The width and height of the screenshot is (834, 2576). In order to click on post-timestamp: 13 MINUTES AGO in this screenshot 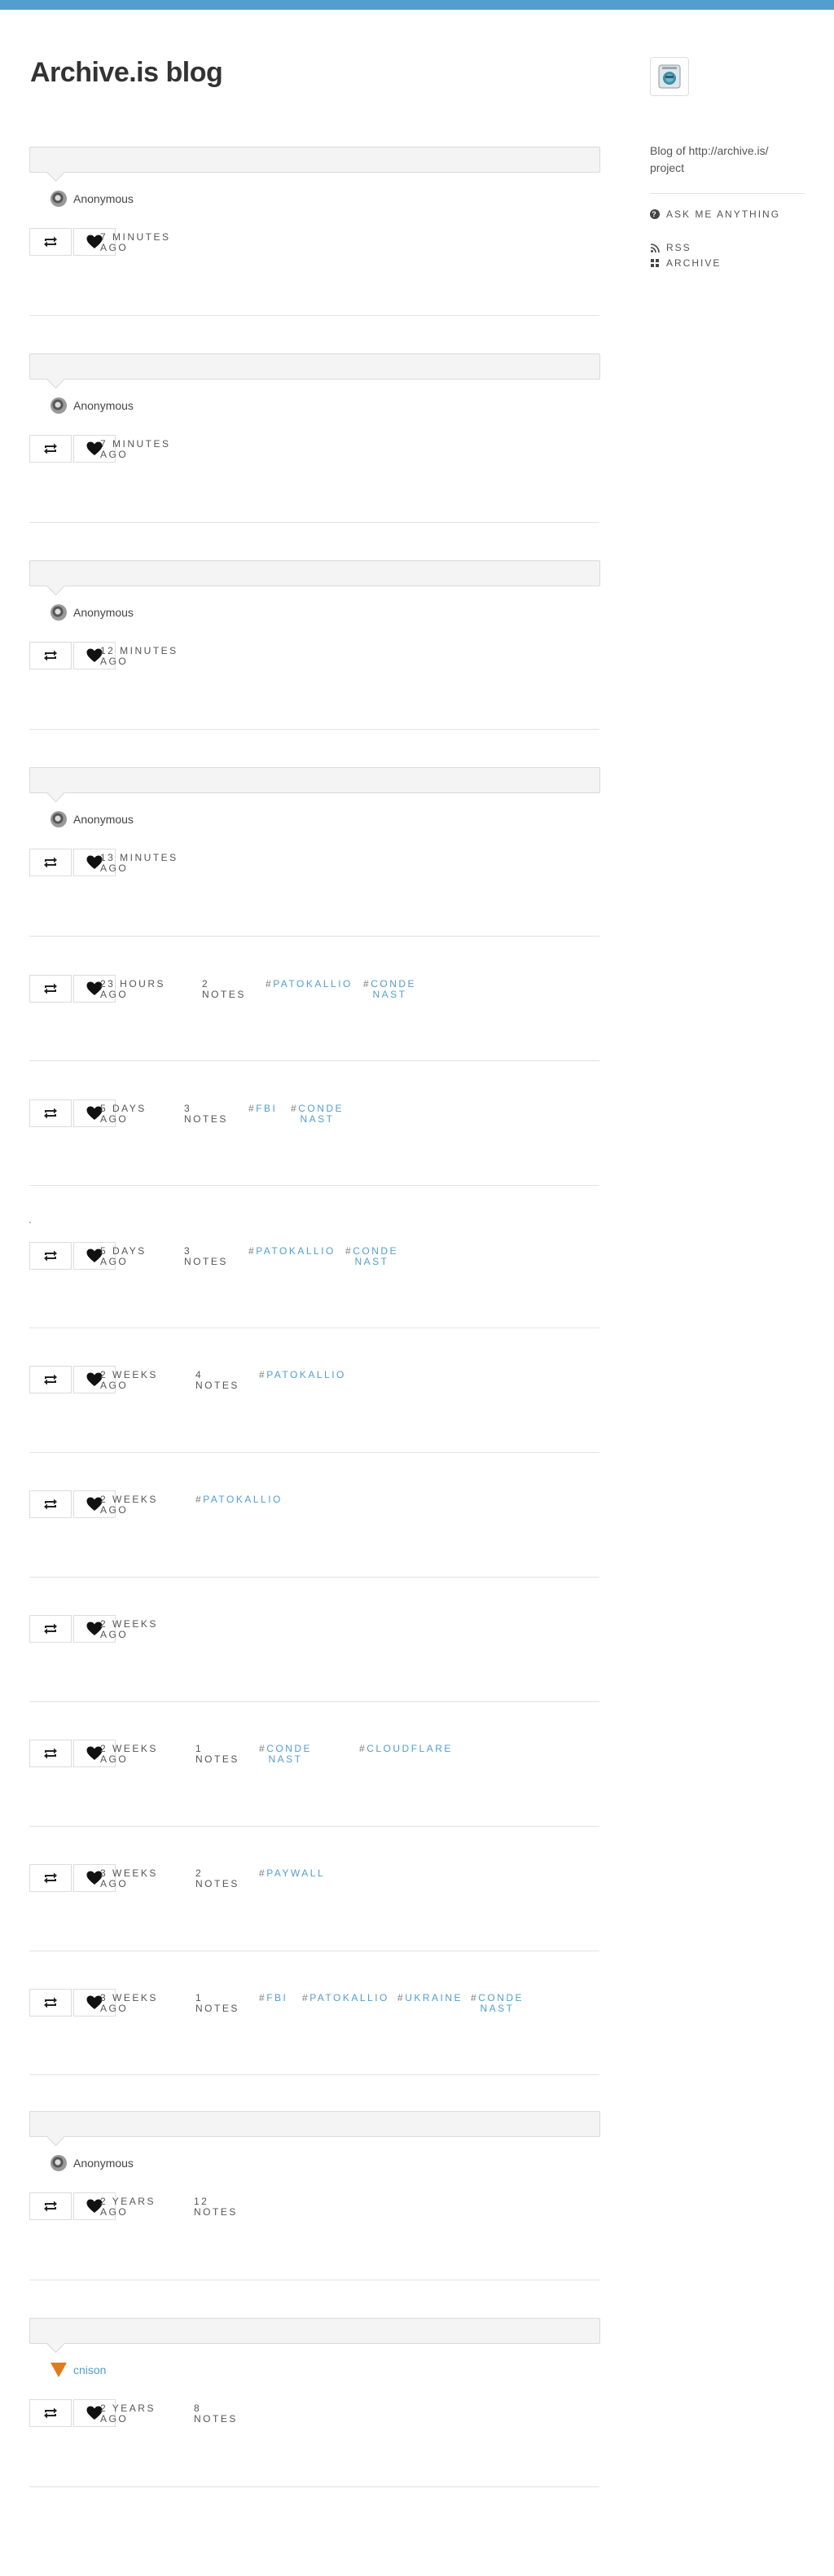, I will do `click(139, 863)`.